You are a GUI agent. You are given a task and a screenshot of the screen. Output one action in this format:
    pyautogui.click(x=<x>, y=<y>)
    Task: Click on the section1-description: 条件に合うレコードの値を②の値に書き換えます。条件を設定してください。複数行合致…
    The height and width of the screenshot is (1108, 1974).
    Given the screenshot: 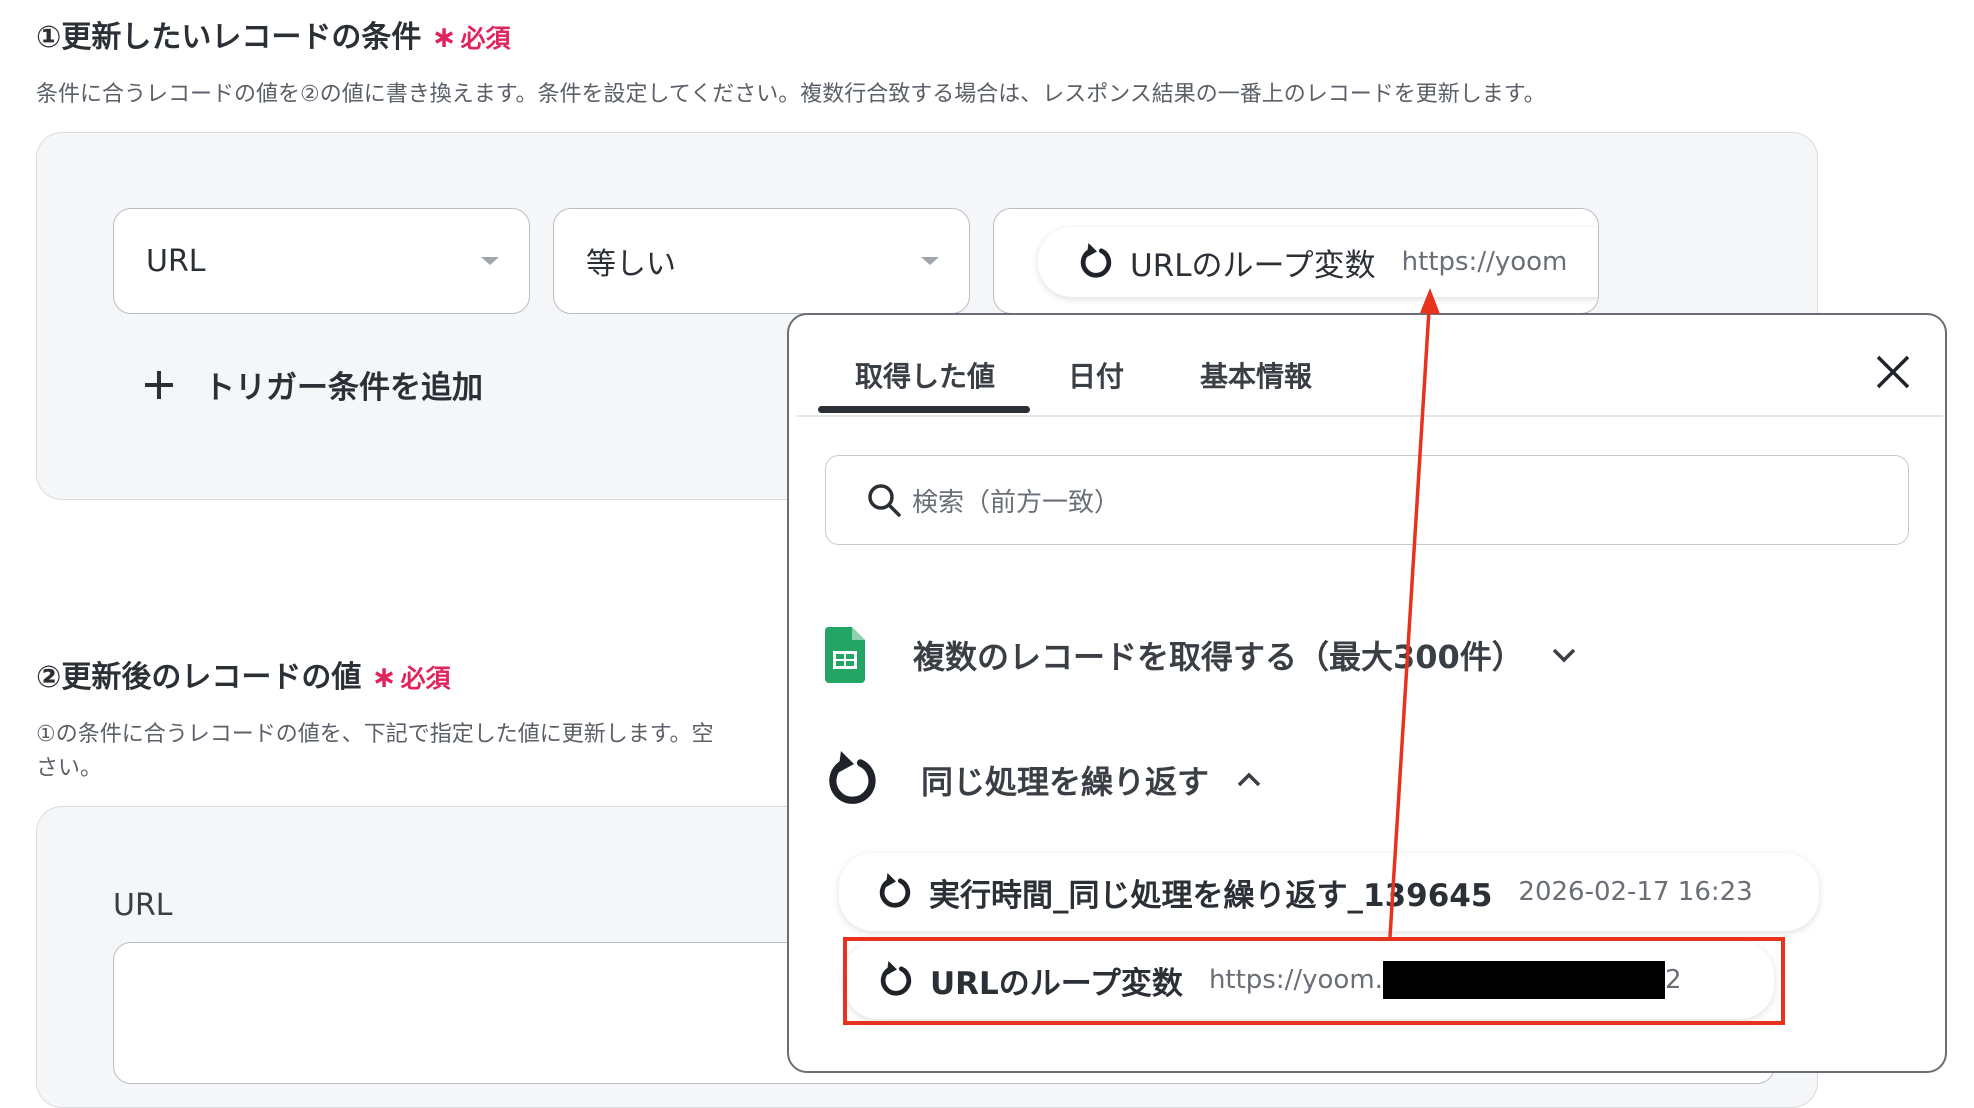 What is the action you would take?
    pyautogui.click(x=791, y=94)
    